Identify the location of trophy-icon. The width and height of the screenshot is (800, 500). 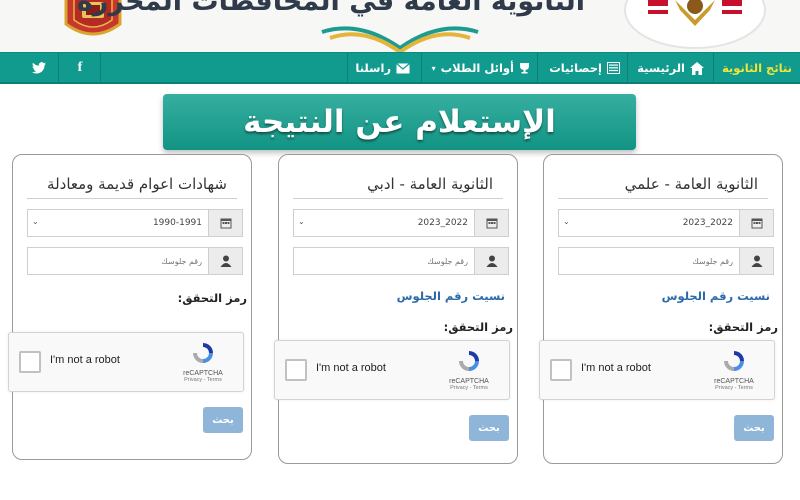
(524, 68).